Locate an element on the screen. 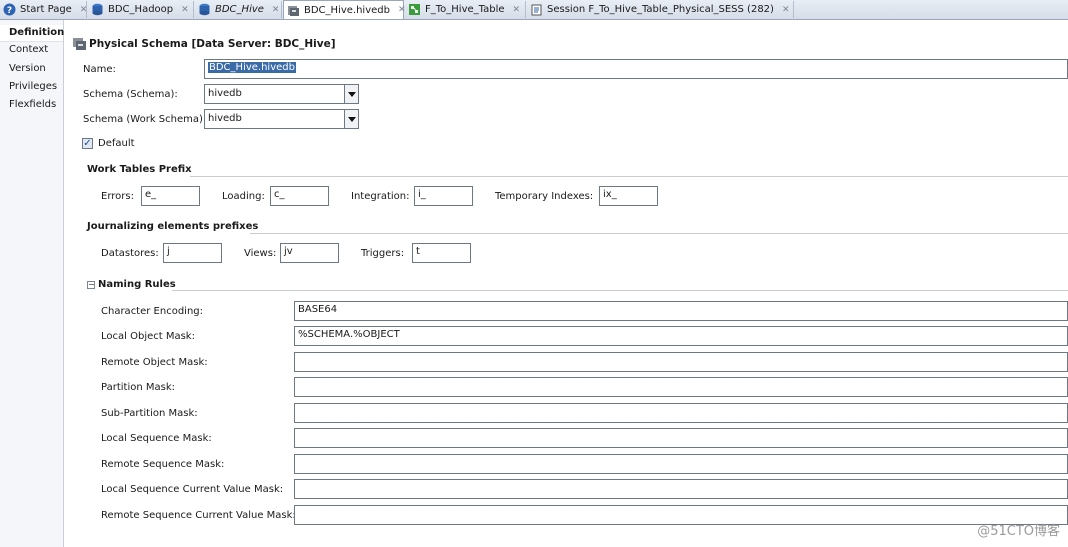  triggers-label: Triggers: is located at coordinates (383, 253).